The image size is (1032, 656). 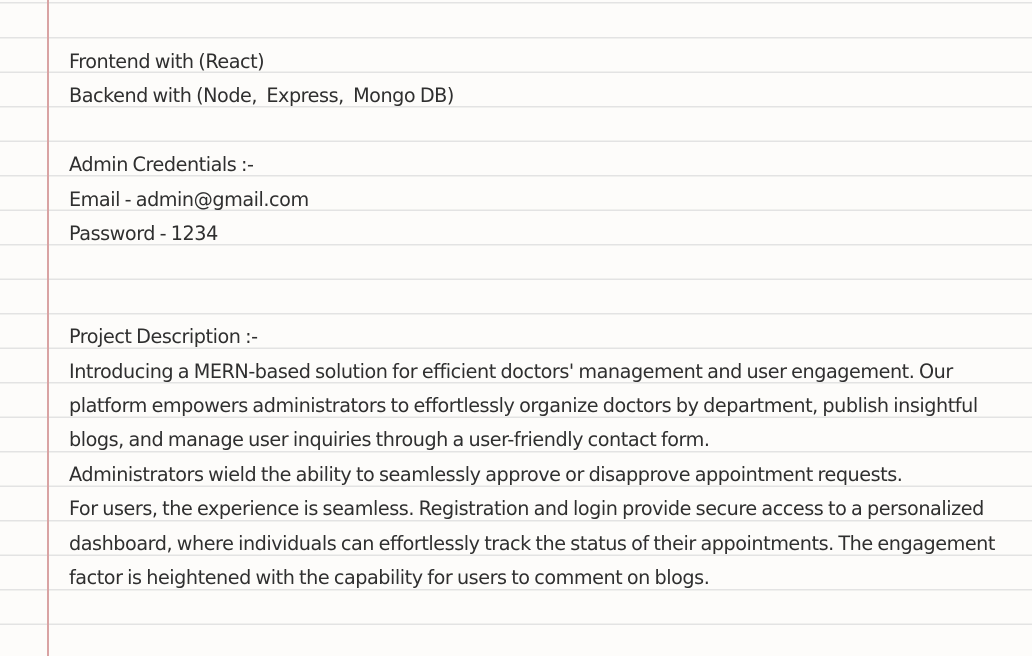 What do you see at coordinates (189, 199) in the screenshot?
I see `admin-email-line: Email - admin@gmail.com` at bounding box center [189, 199].